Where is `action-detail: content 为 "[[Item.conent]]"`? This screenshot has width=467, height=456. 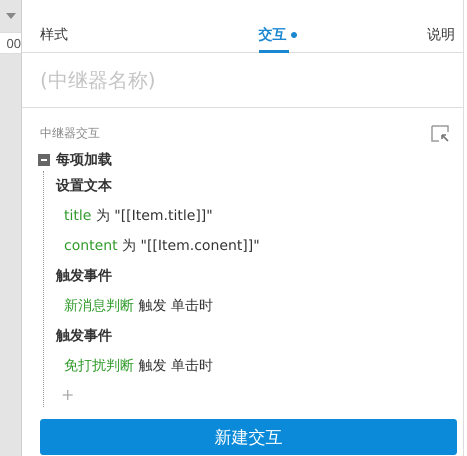 action-detail: content 为 "[[Item.conent]]" is located at coordinates (162, 246).